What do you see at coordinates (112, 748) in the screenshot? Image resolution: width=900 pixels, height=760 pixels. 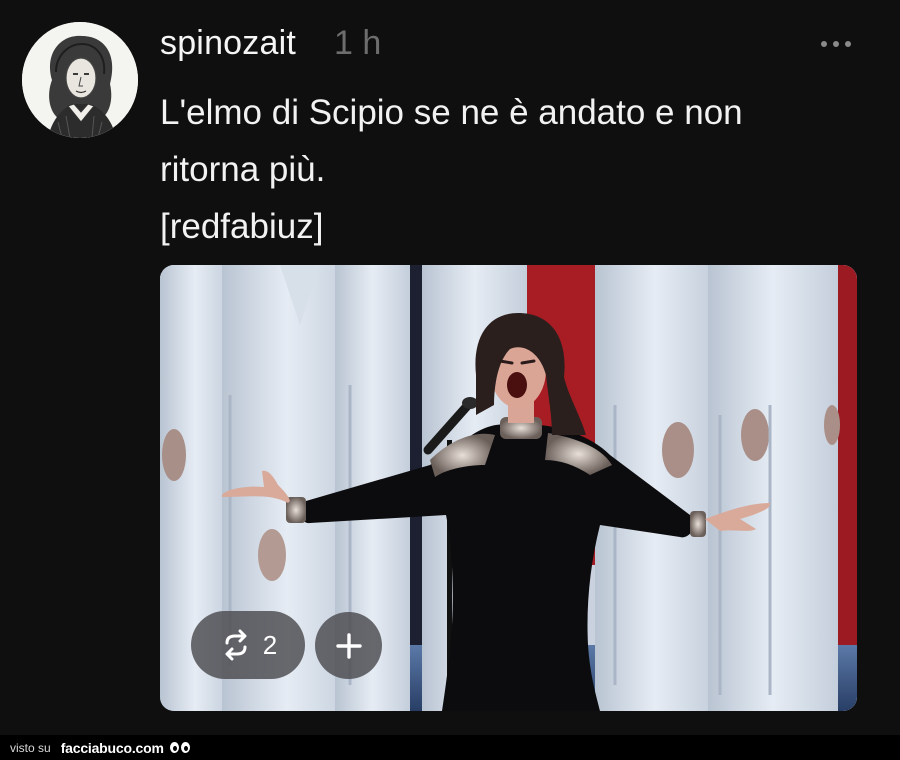 I see `footer-site: facciabuco.com` at bounding box center [112, 748].